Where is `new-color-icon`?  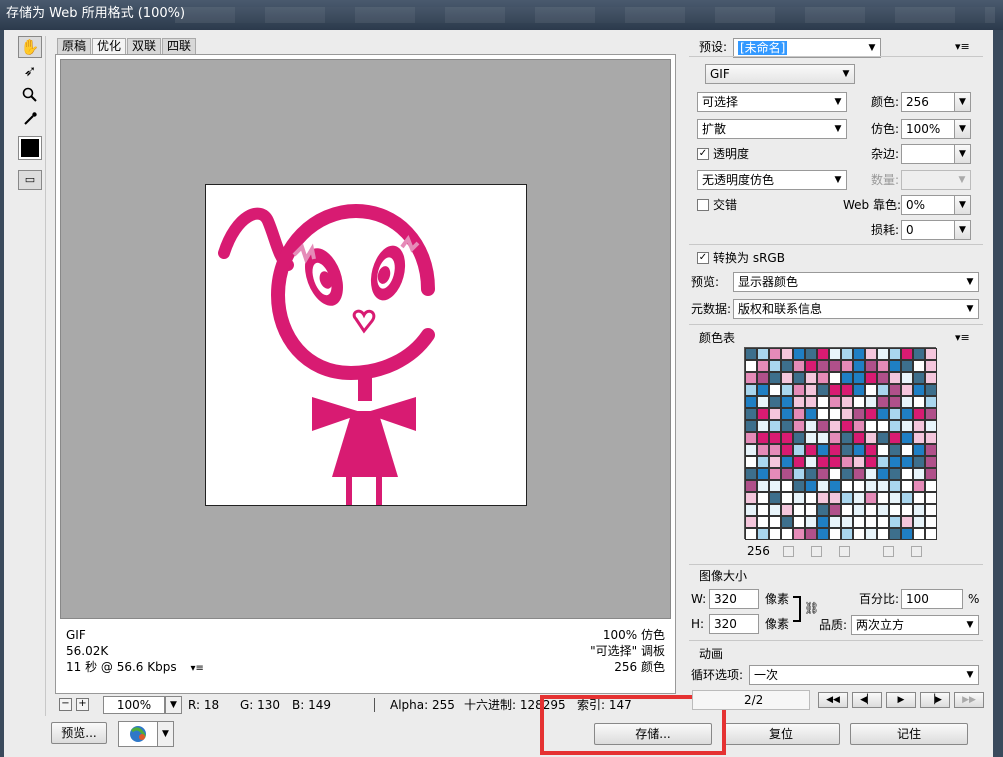
new-color-icon is located at coordinates (888, 551).